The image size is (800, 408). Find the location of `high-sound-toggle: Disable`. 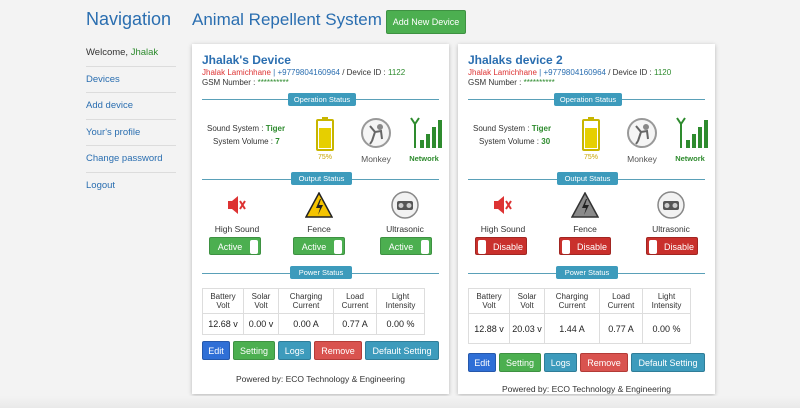

high-sound-toggle: Disable is located at coordinates (501, 246).